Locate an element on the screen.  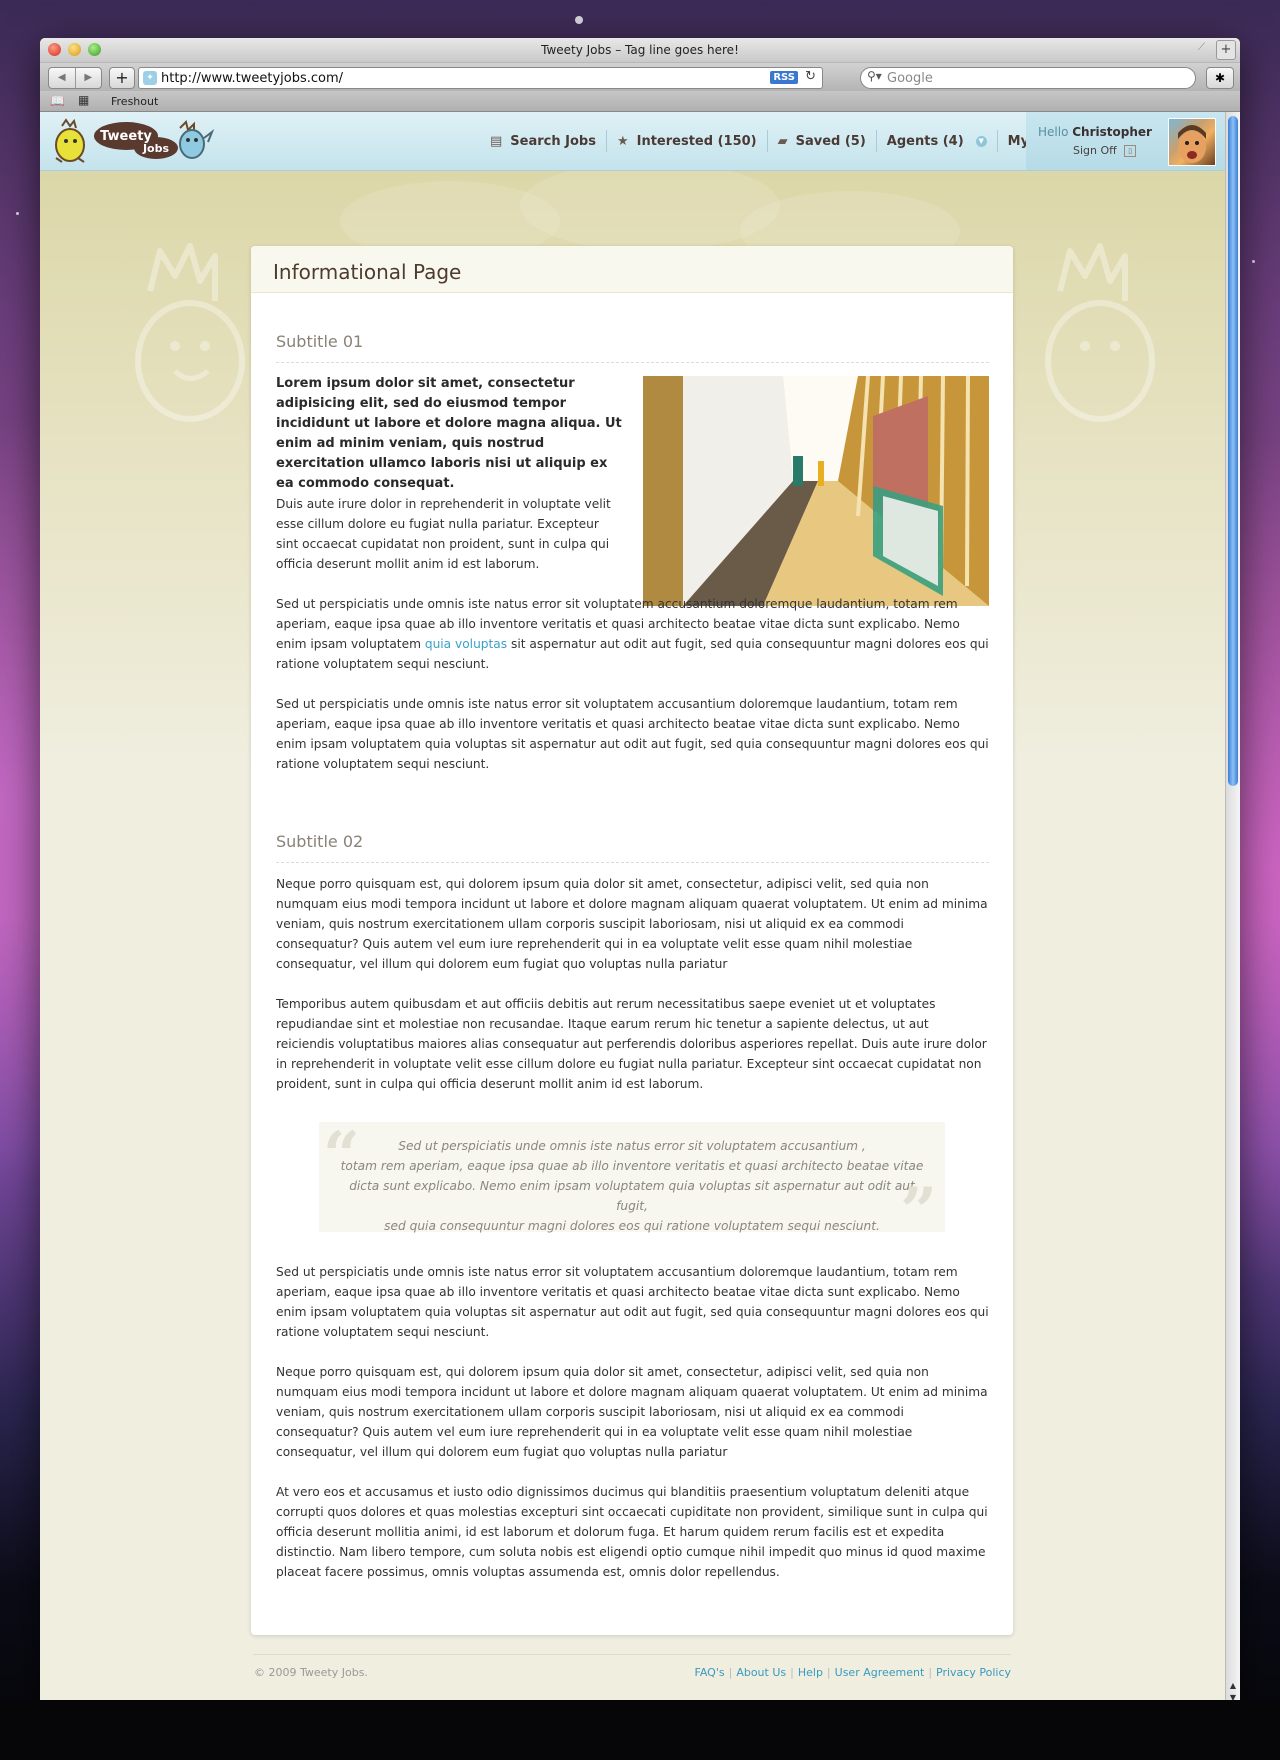
star-icon: ★ is located at coordinates (622, 141).